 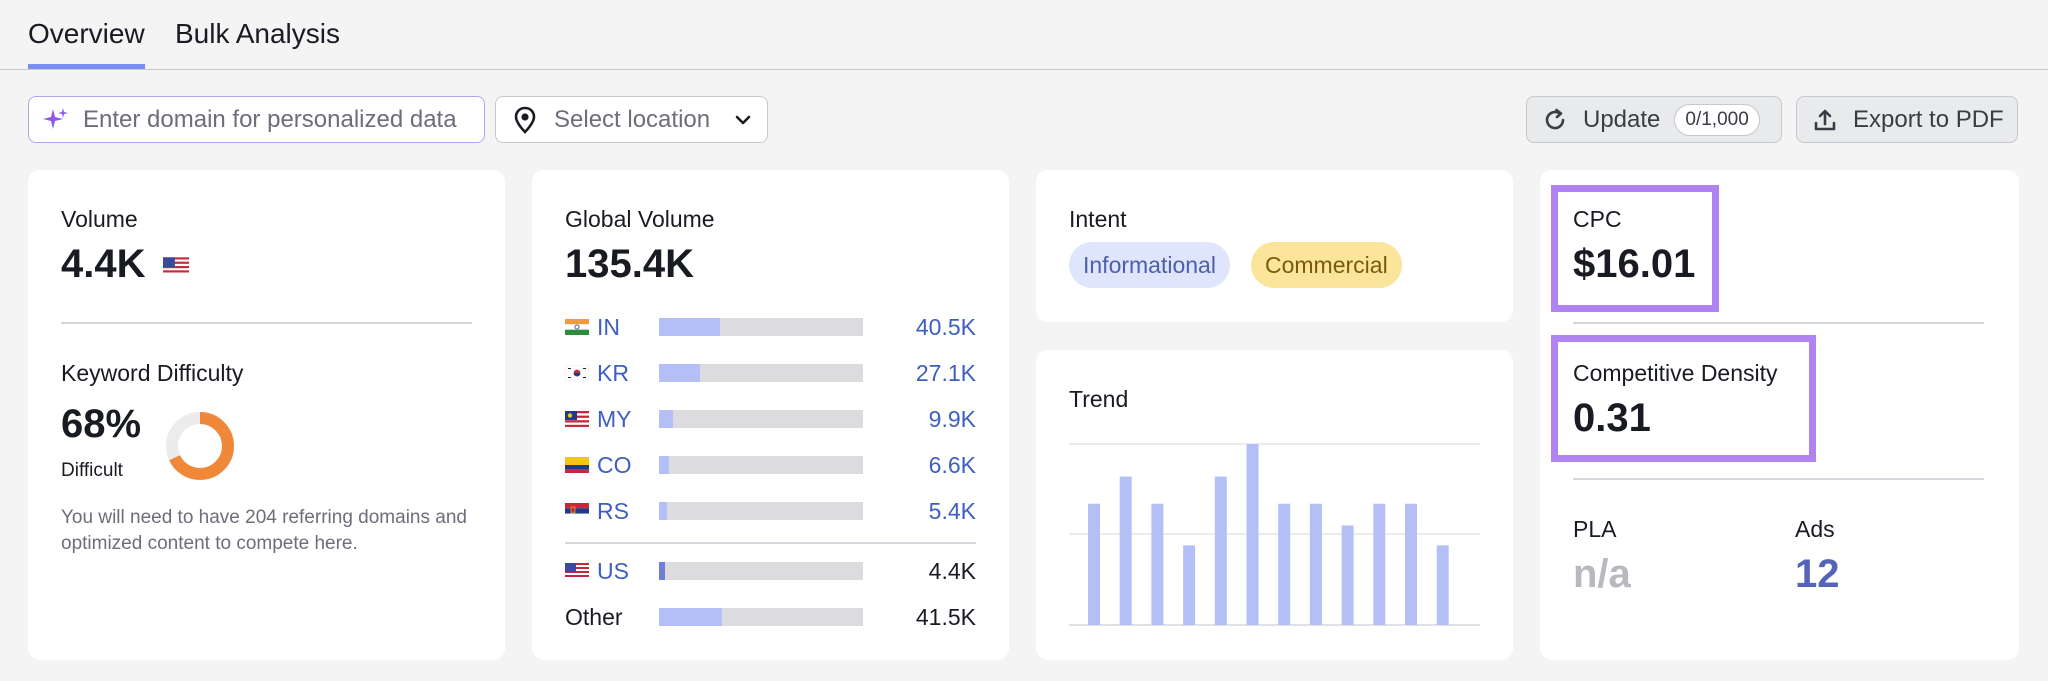 I want to click on country-code: RS, so click(x=613, y=510).